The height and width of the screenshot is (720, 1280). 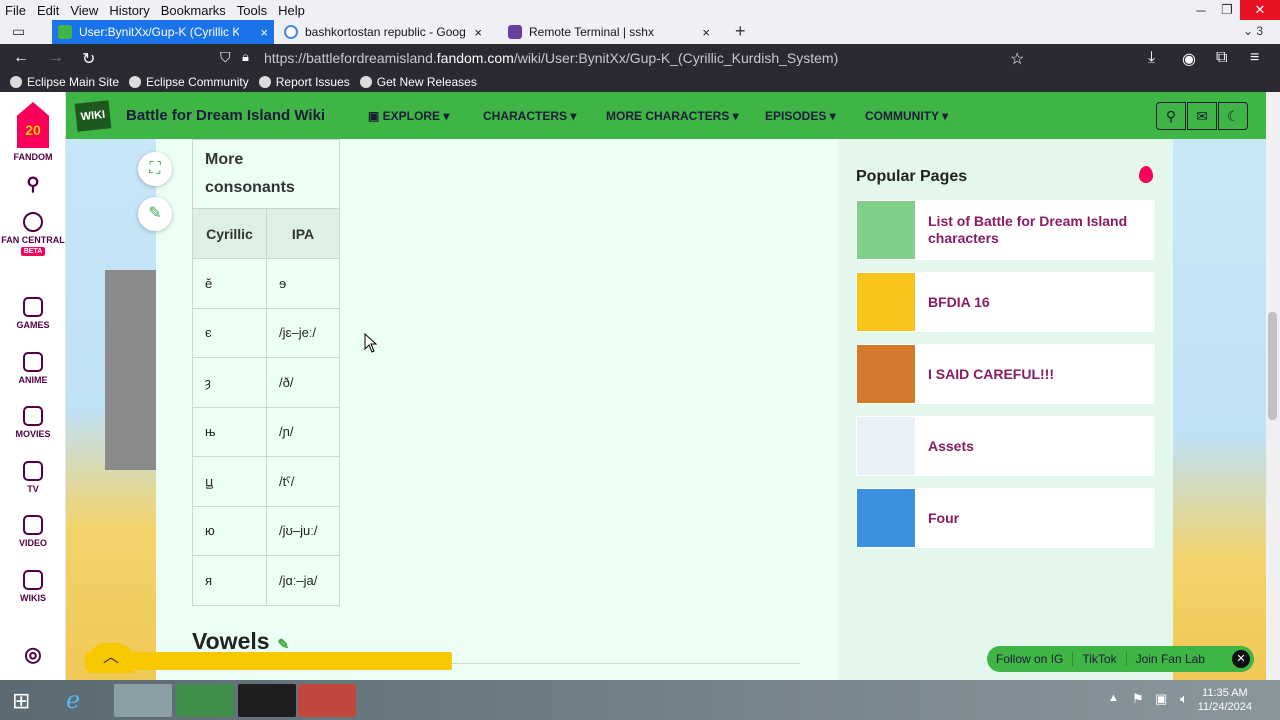 I want to click on ipa-cell: /jʊ–juː/, so click(x=303, y=530).